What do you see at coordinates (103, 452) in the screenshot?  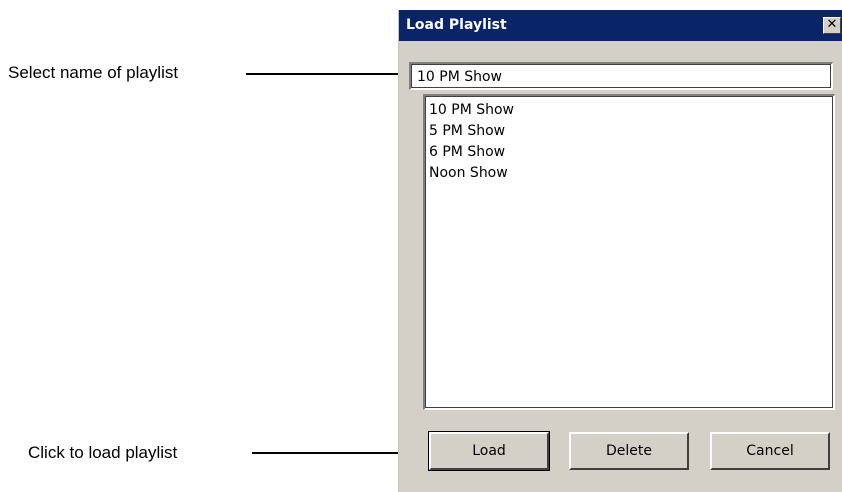 I see `click-load-annotation: Click to load playlist` at bounding box center [103, 452].